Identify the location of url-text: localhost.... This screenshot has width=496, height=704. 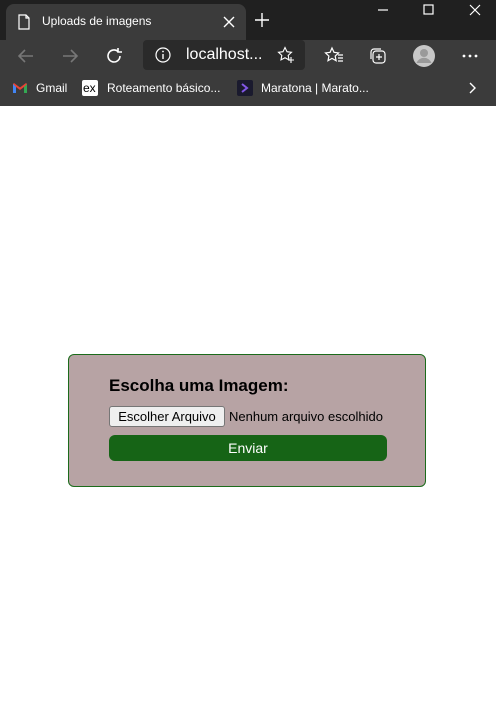
(224, 54).